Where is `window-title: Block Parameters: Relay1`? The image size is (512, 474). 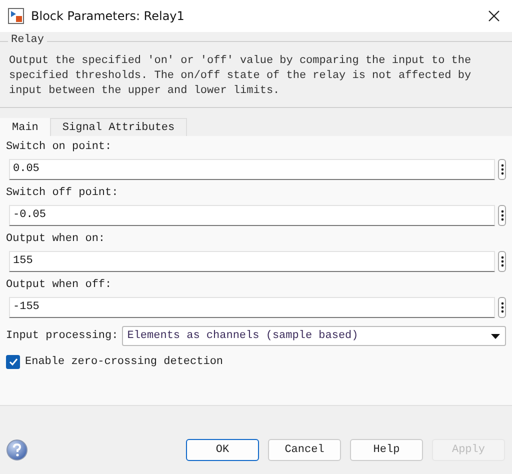
window-title: Block Parameters: Relay1 is located at coordinates (108, 16).